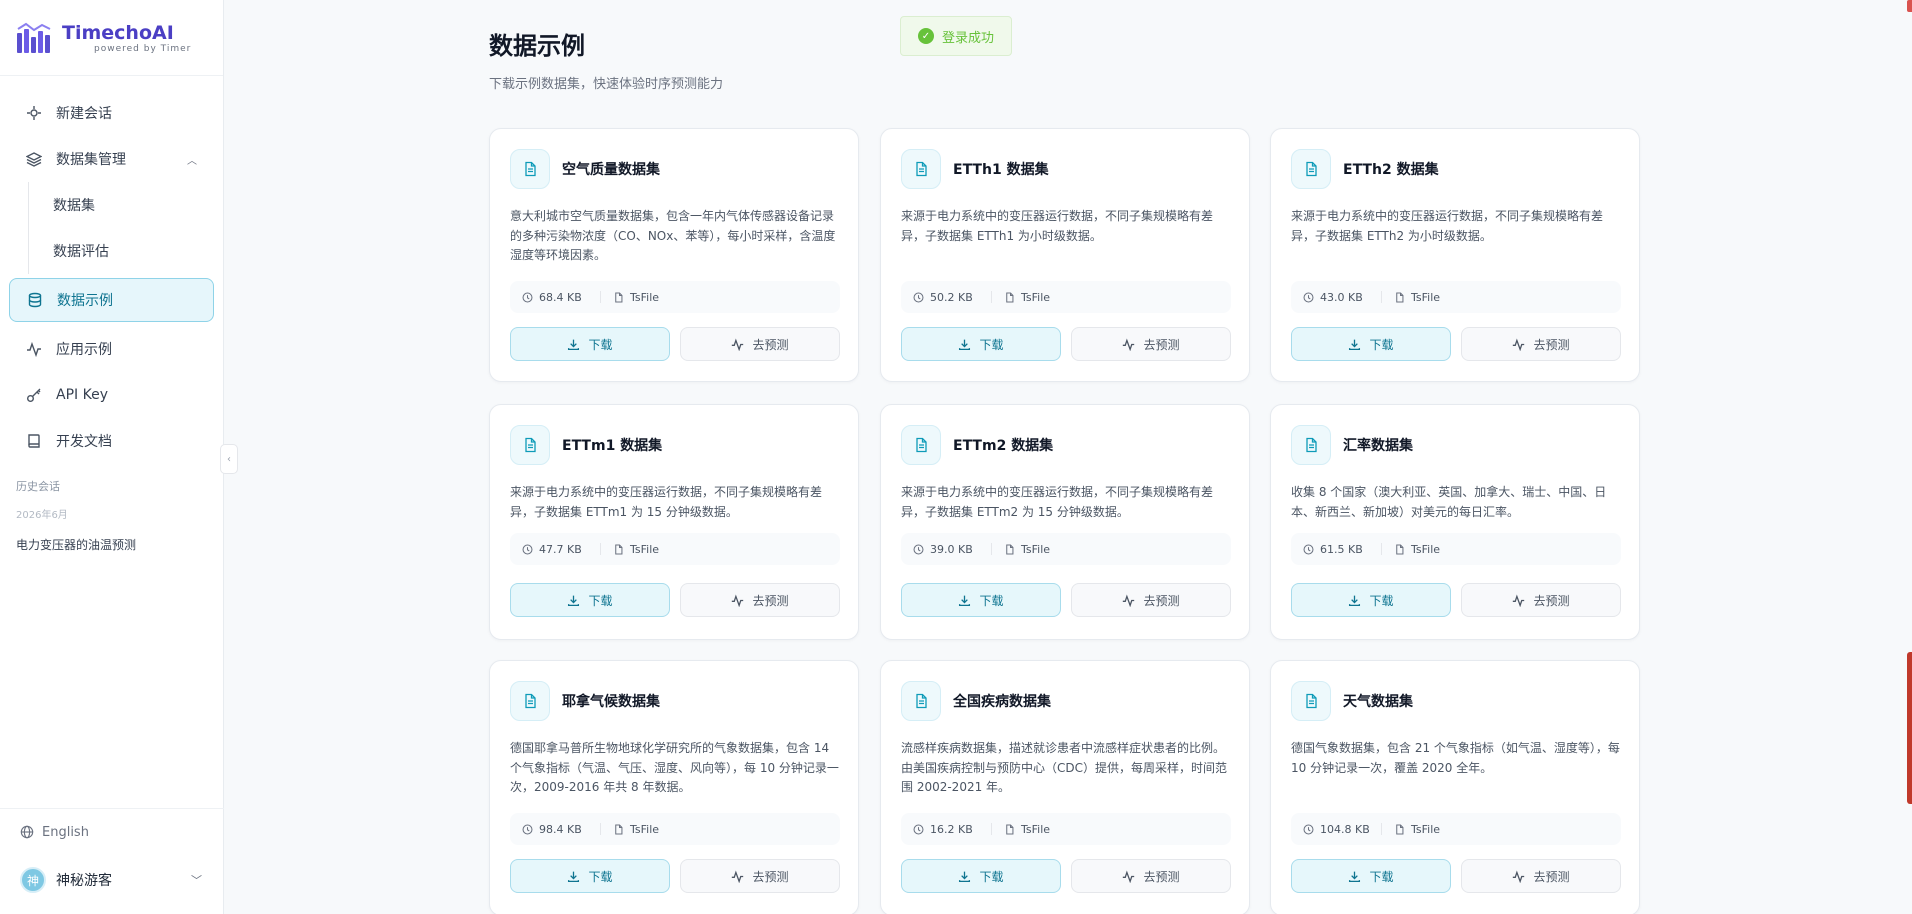 This screenshot has width=1912, height=914. Describe the element at coordinates (675, 549) in the screenshot. I see `card-meta: 47.7 KB TsFile` at that location.